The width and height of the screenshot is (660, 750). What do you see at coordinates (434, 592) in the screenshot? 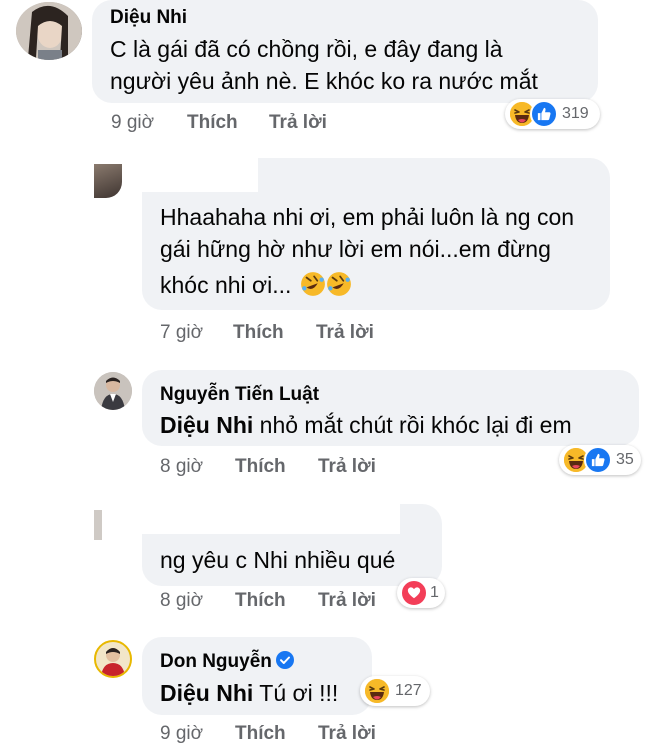
I see `reaction-count: 1` at bounding box center [434, 592].